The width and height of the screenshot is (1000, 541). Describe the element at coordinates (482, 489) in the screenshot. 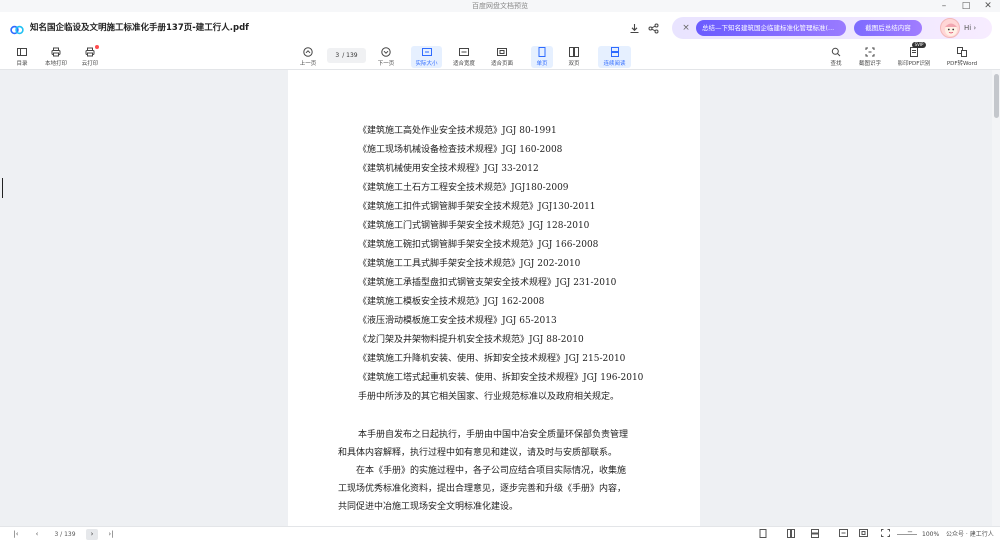

I see `doc-paragraph-line: 工现场优秀标准化资料，提出合理意见，逐步完善和升级《手册》内容，` at that location.